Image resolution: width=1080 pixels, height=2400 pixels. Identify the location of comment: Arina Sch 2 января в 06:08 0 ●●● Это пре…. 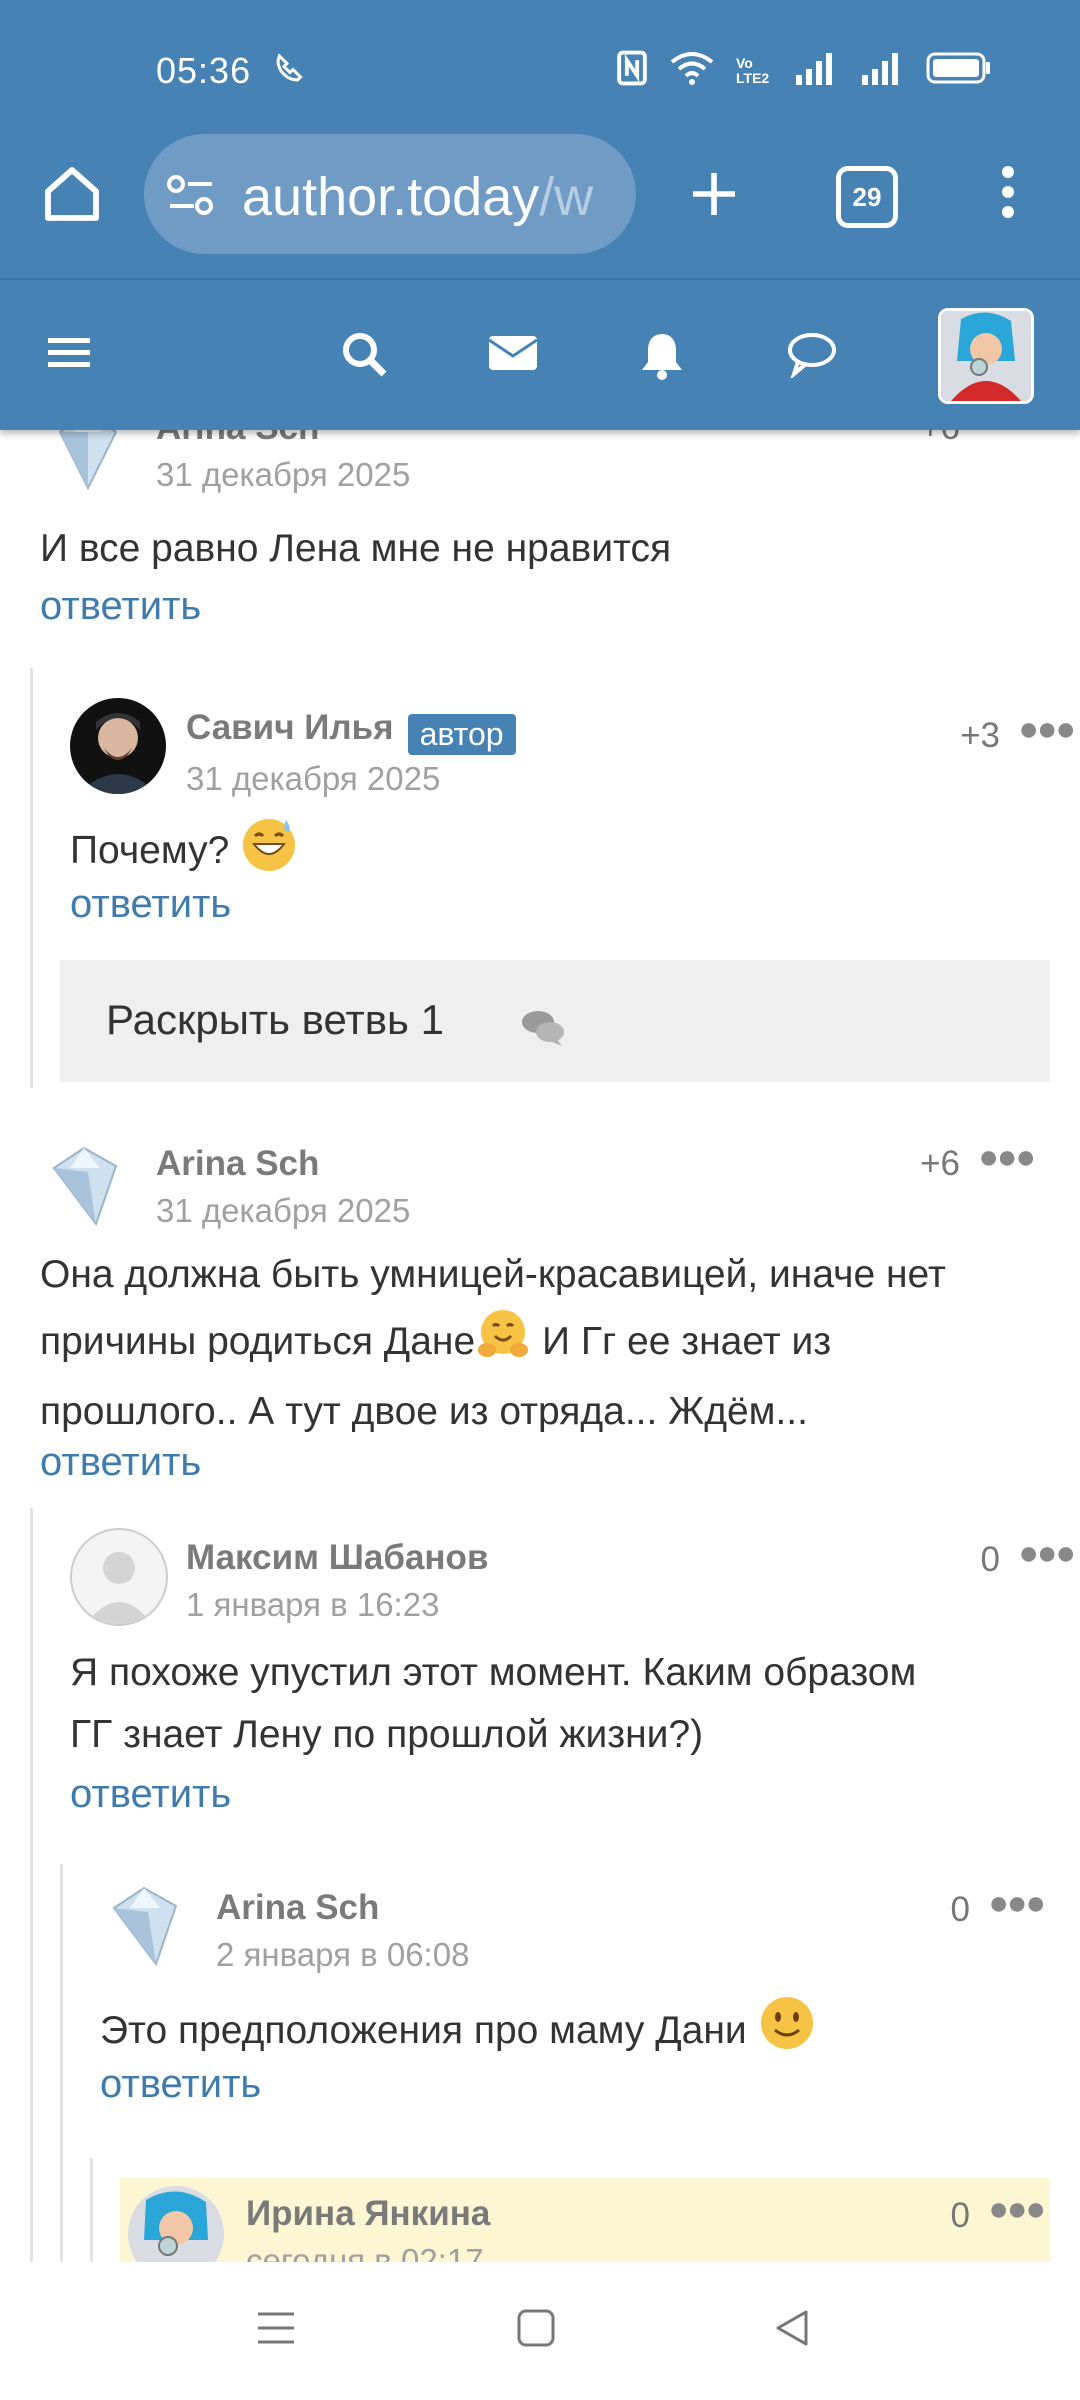
(575, 2008).